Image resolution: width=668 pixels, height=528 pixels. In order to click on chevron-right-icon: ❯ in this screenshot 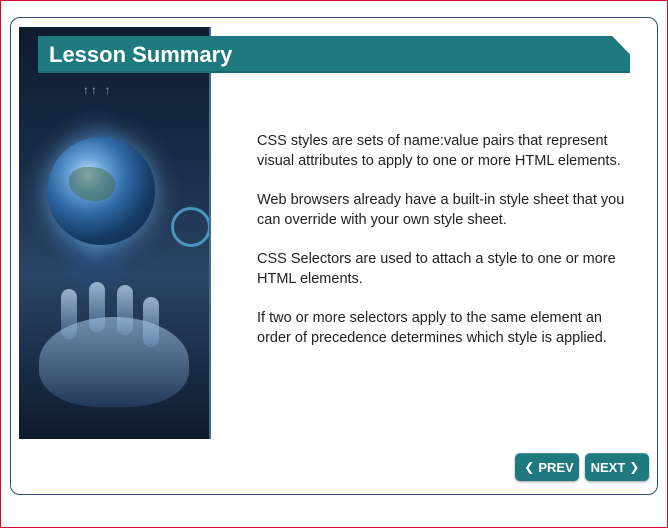, I will do `click(634, 467)`.